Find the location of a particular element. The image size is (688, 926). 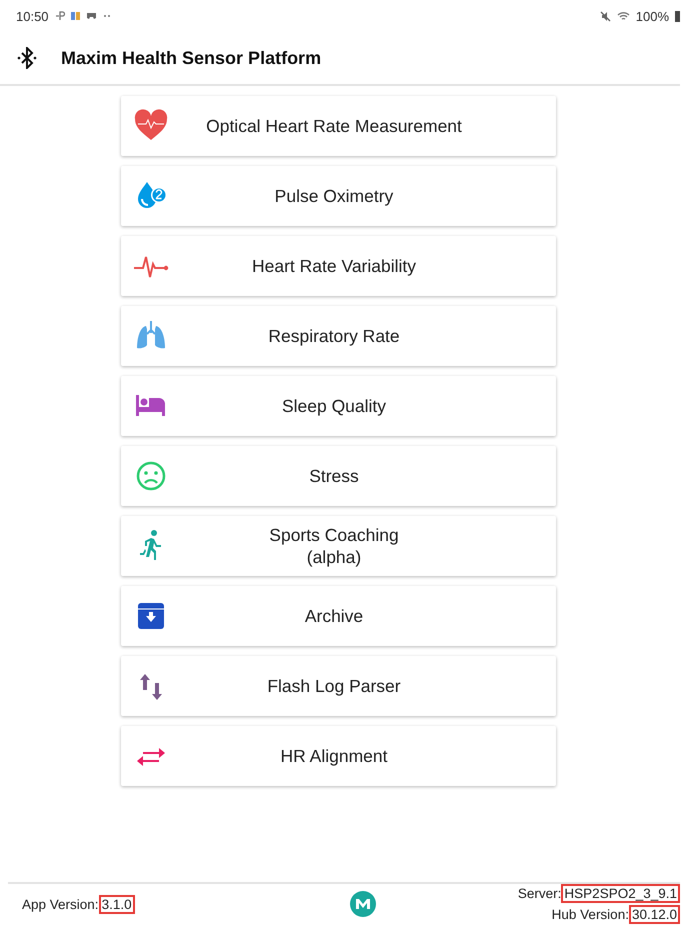

menu-item-button: Sports Coaching (alpha) is located at coordinates (338, 546).